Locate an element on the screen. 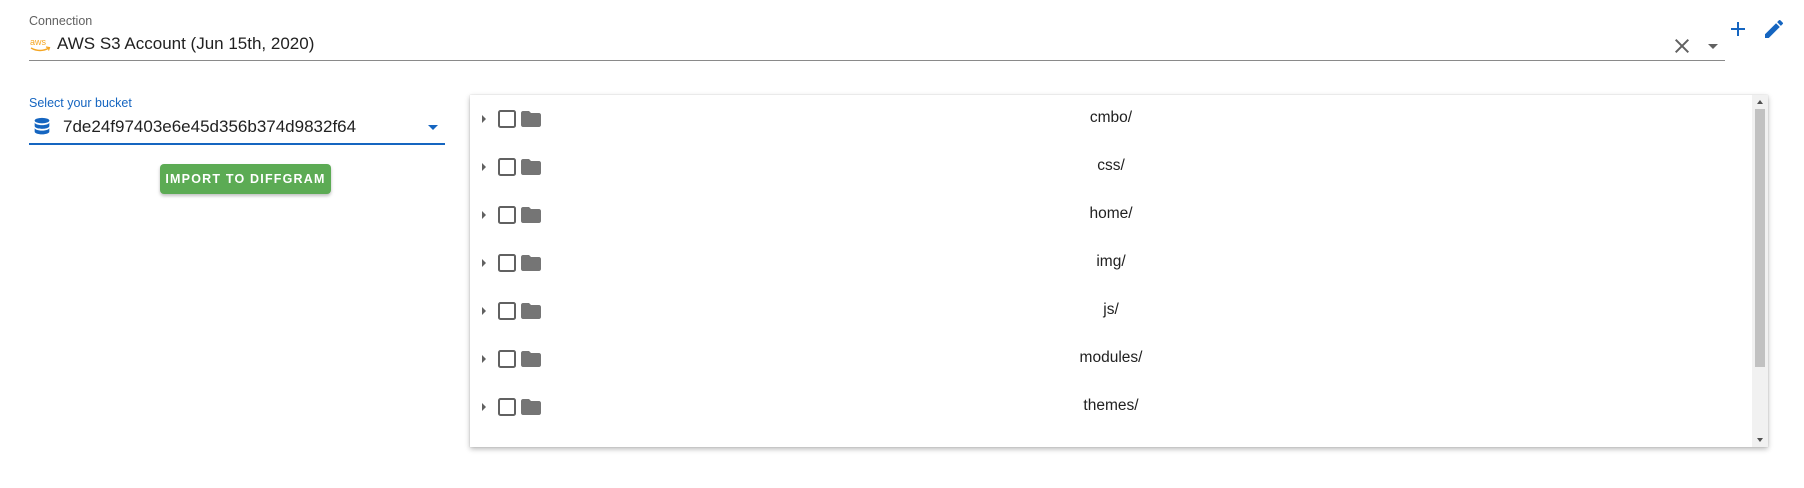 This screenshot has height=488, width=1804. bucket-value: 7de24f97403e6e45d356b374d9832f64 is located at coordinates (210, 126).